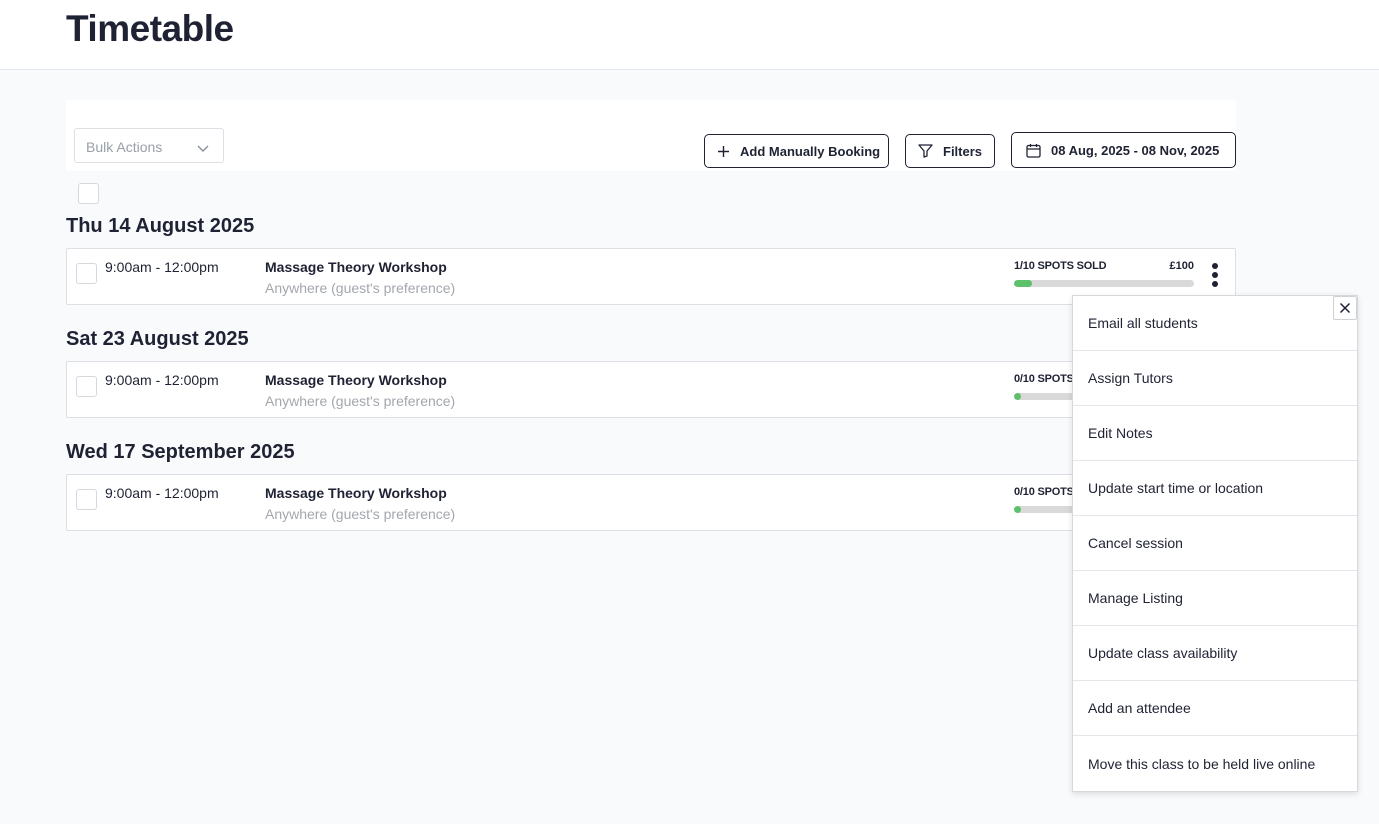 The height and width of the screenshot is (824, 1379). I want to click on chevron-down-icon, so click(203, 149).